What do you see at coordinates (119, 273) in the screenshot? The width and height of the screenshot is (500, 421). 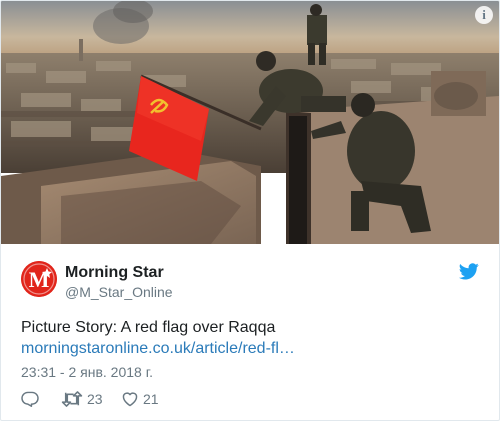 I see `author-display-name: Morning Star` at bounding box center [119, 273].